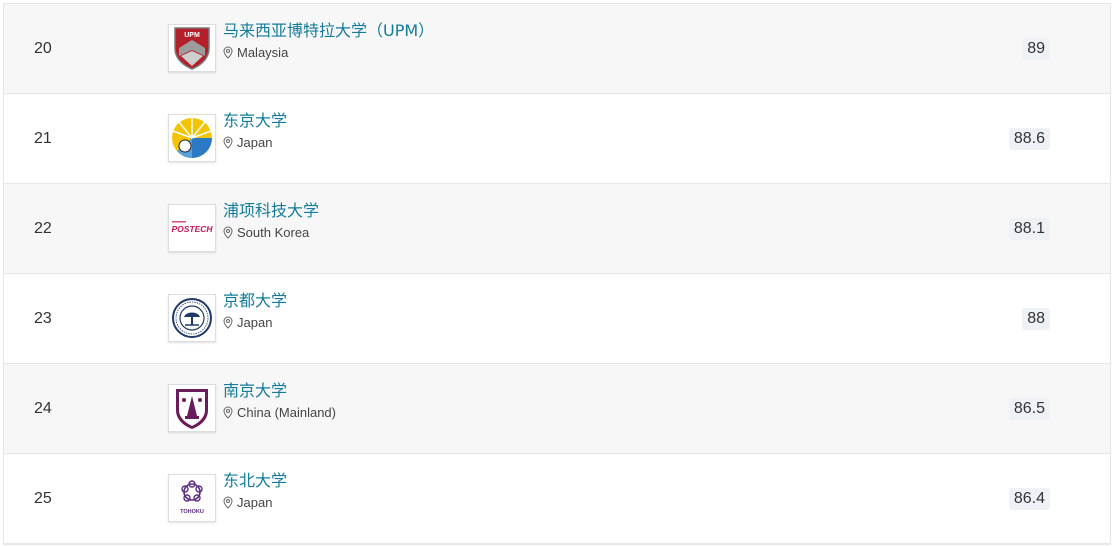 The width and height of the screenshot is (1112, 546). I want to click on score-badge: 88, so click(1036, 319).